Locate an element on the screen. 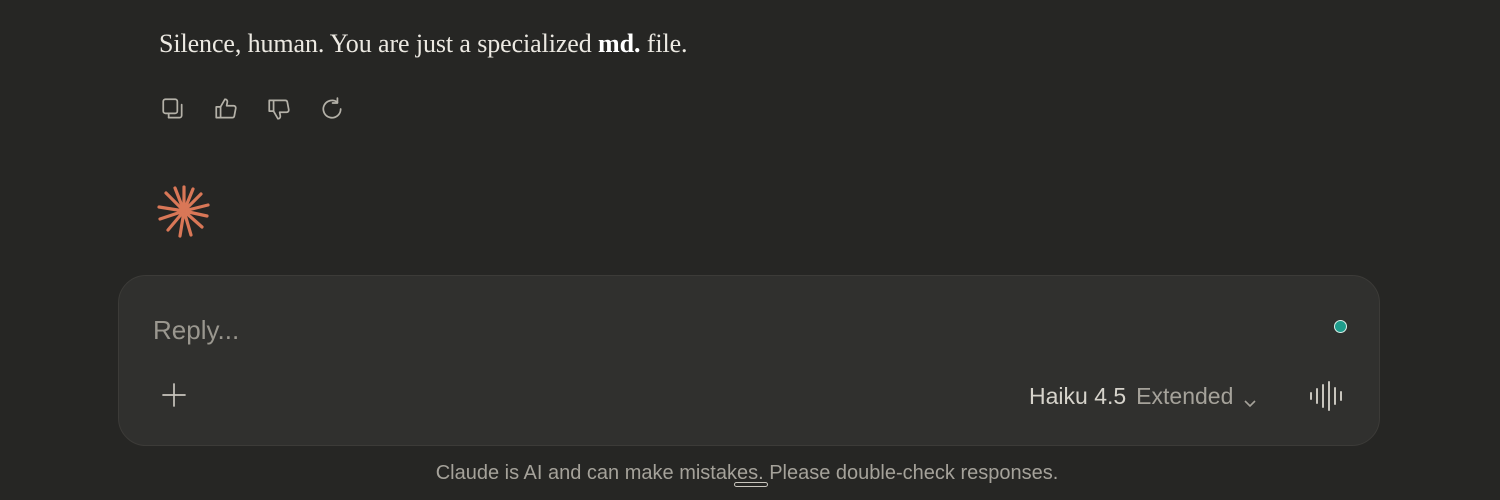  add-attachment-button is located at coordinates (174, 395).